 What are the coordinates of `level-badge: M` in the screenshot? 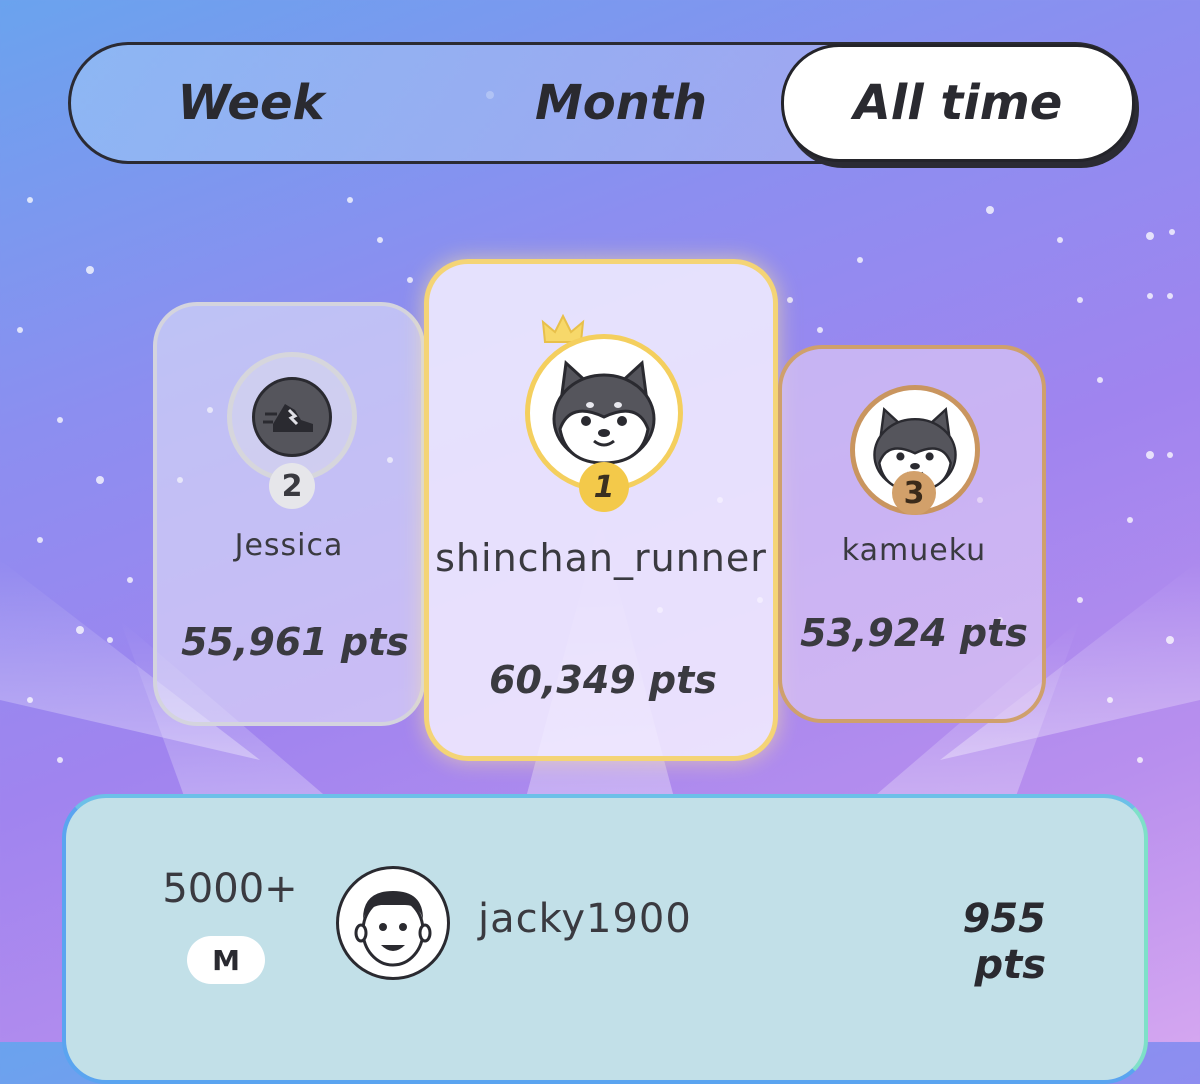 It's located at (226, 960).